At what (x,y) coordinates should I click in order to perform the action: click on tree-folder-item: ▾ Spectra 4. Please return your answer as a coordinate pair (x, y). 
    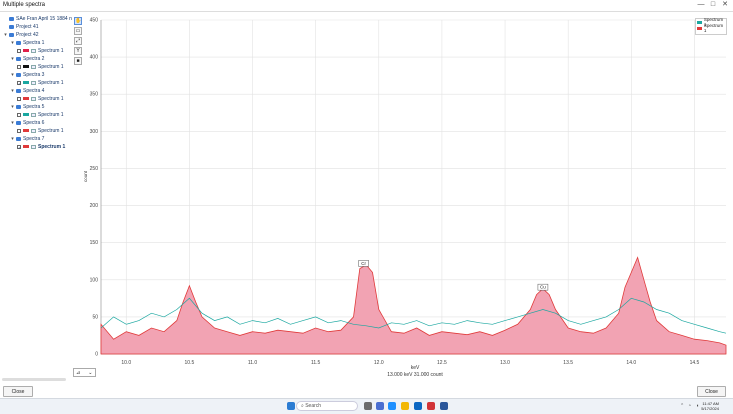
    Looking at the image, I should click on (27, 90).